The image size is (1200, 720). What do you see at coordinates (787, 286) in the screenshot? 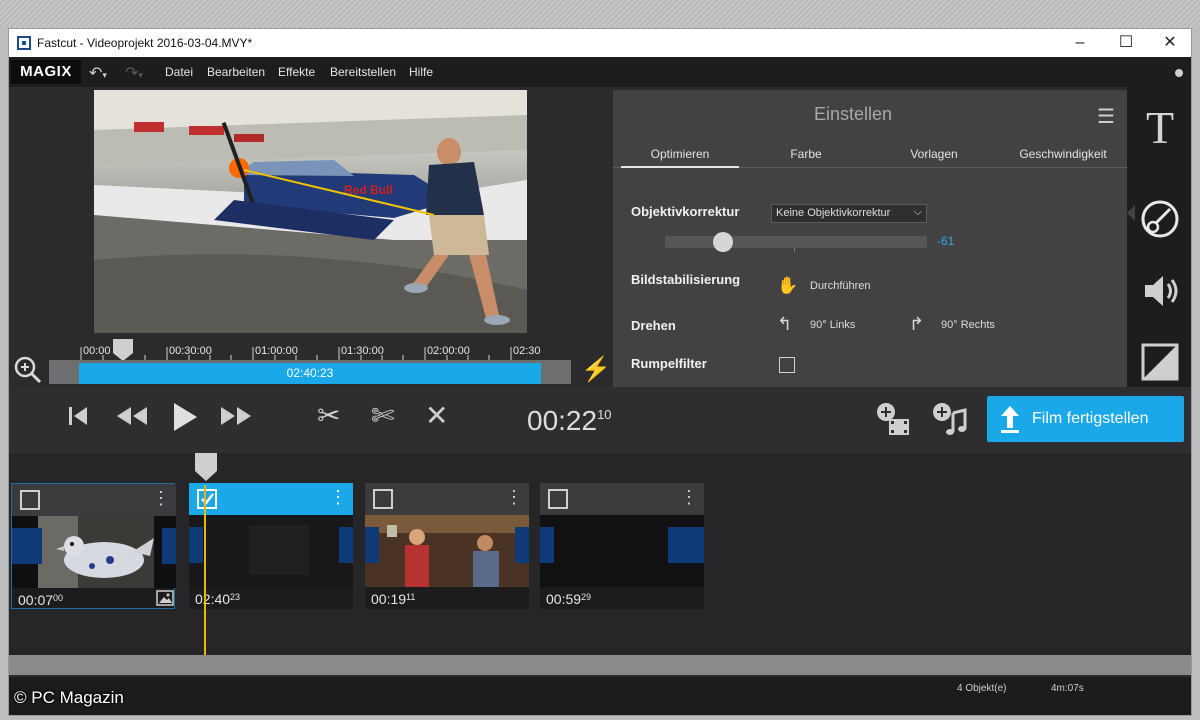
I see `hand-icon: ✋` at bounding box center [787, 286].